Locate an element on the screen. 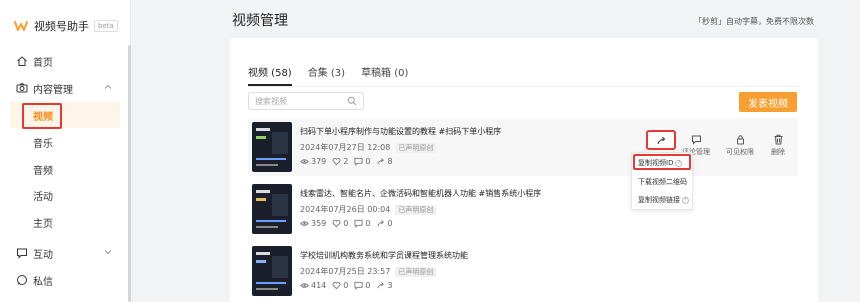 The height and width of the screenshot is (302, 860). nav-content-management: 内容管理 is located at coordinates (64, 88).